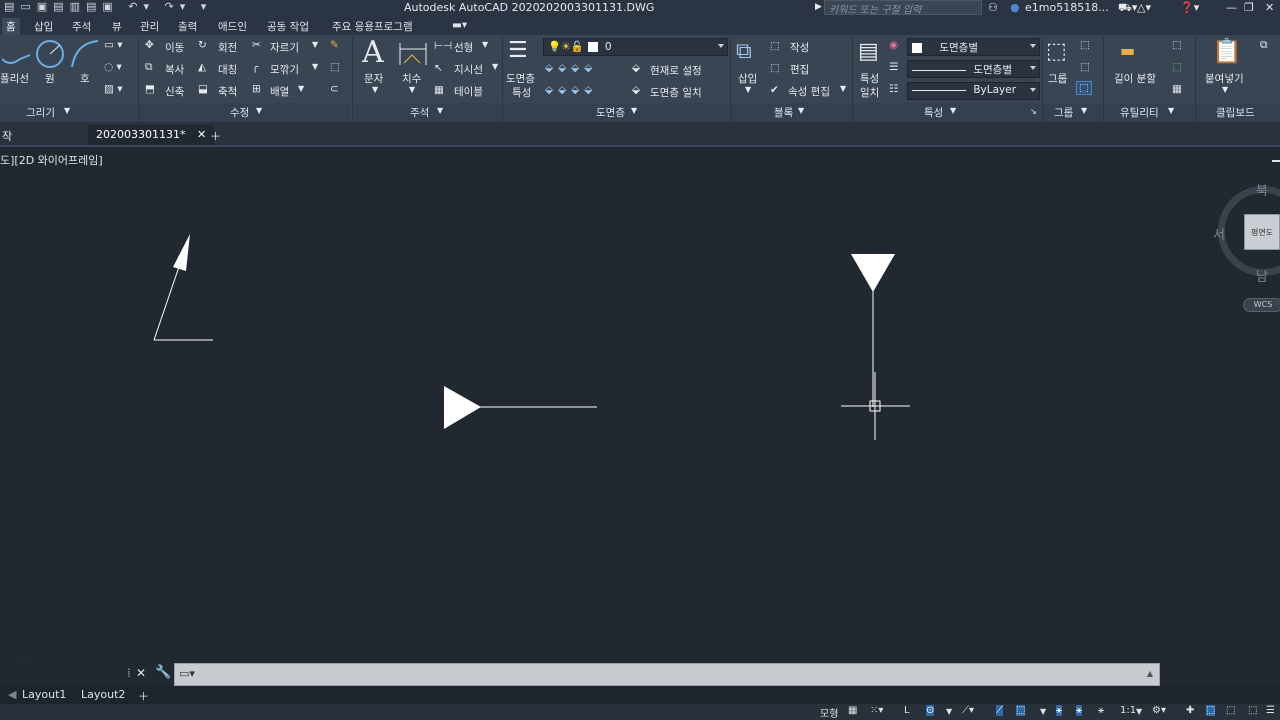 The height and width of the screenshot is (720, 1280). Describe the element at coordinates (1269, 7) in the screenshot. I see `close-button: ✕` at that location.